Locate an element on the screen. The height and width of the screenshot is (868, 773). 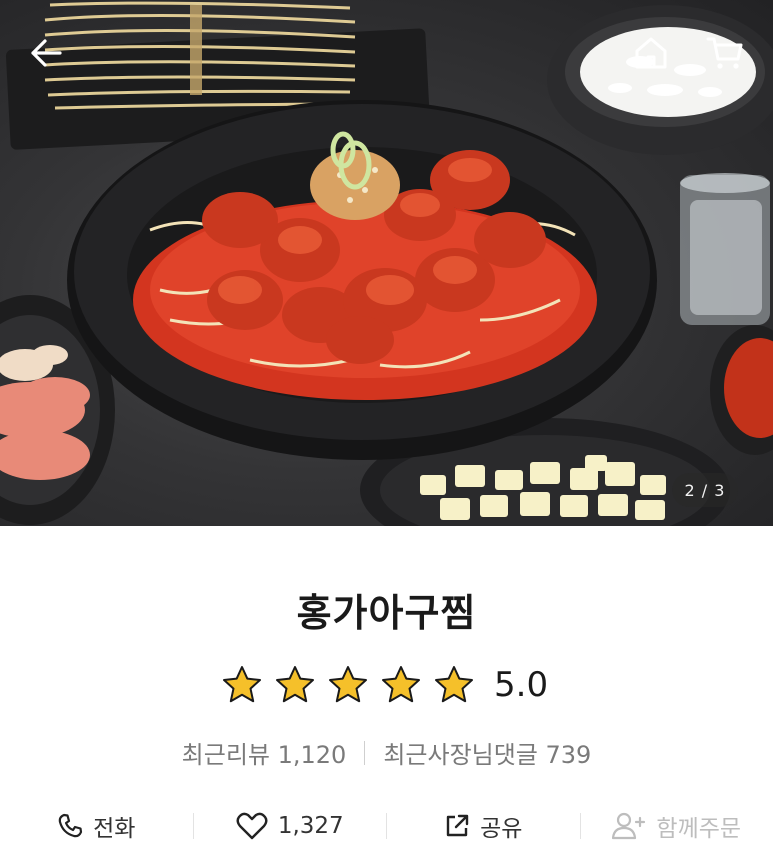
action-bar: 전화 1,327 공유 함께주문 is located at coordinates (386, 826).